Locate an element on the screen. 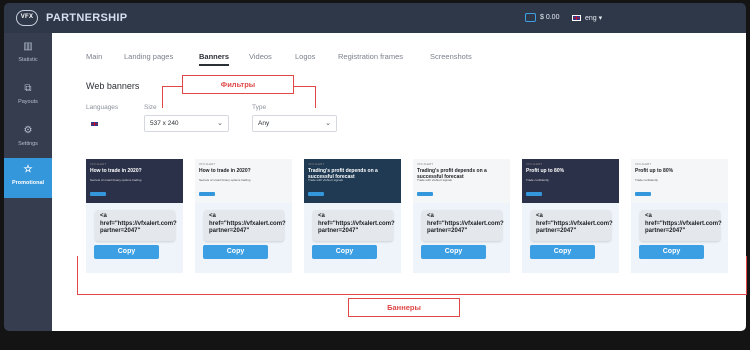 The image size is (750, 350). payouts-icon: ⧉ is located at coordinates (28, 88).